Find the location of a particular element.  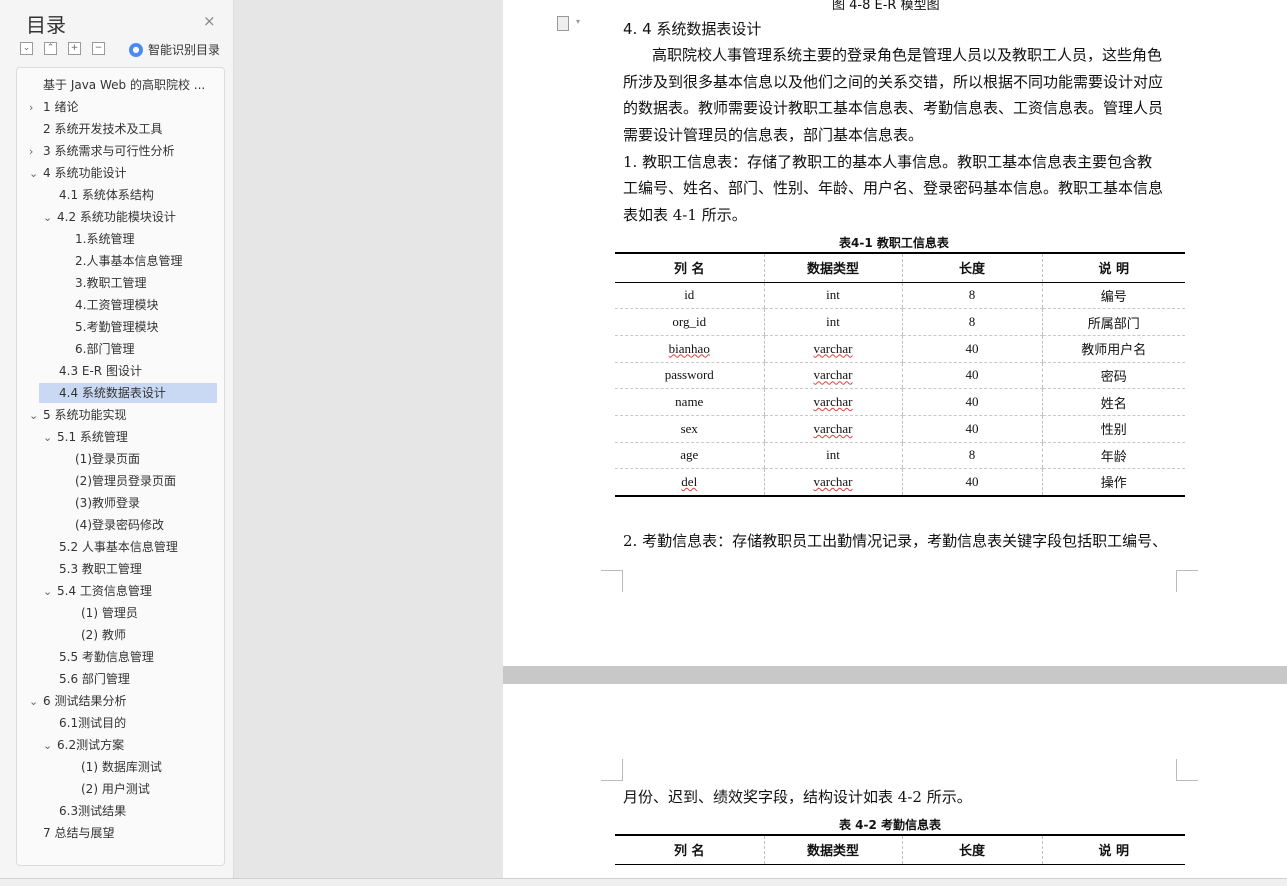

toc-item-label: 2.人事基本信息管理 is located at coordinates (129, 261).